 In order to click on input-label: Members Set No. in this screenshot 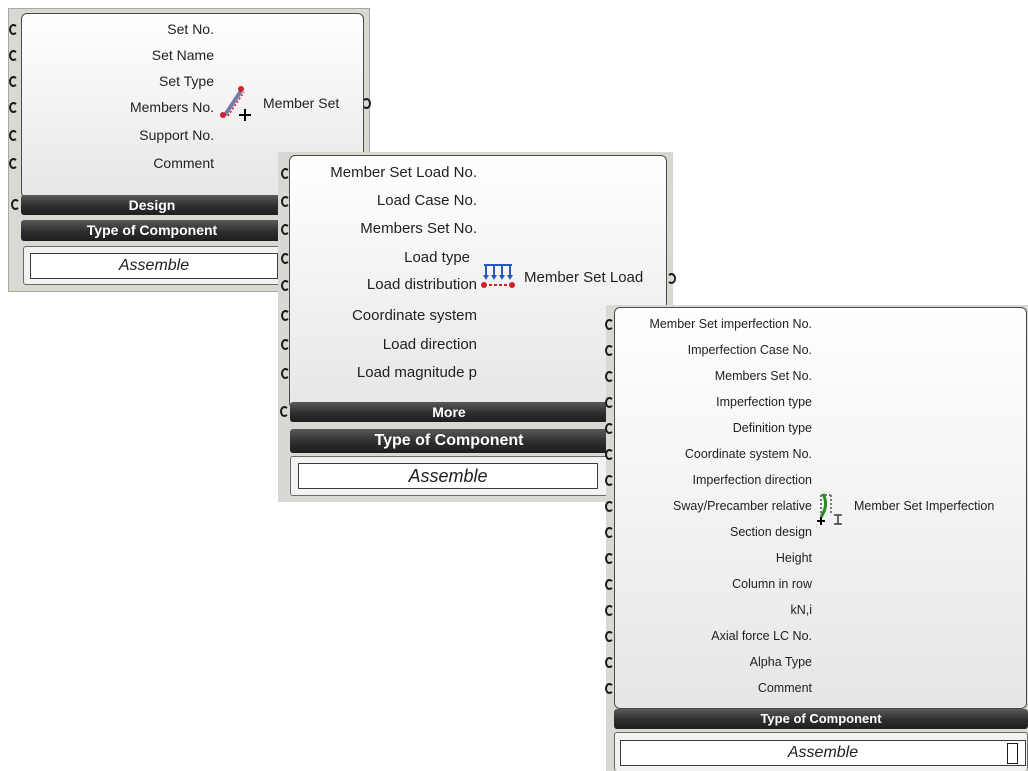, I will do `click(763, 376)`.